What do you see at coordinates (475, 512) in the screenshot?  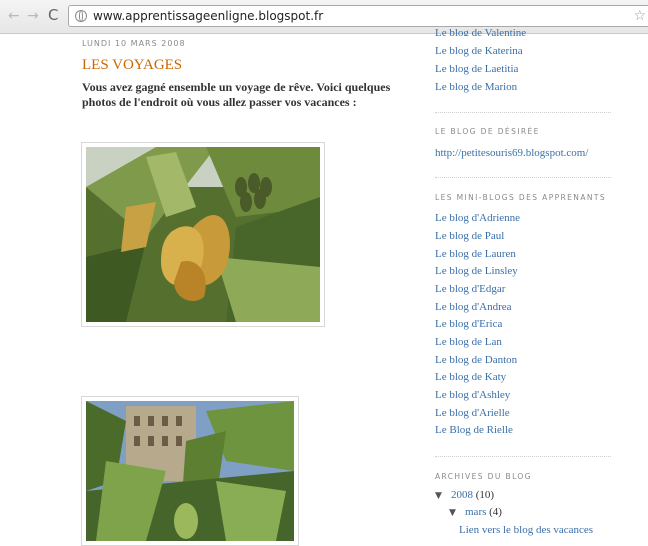 I see `archive-month-label: mars` at bounding box center [475, 512].